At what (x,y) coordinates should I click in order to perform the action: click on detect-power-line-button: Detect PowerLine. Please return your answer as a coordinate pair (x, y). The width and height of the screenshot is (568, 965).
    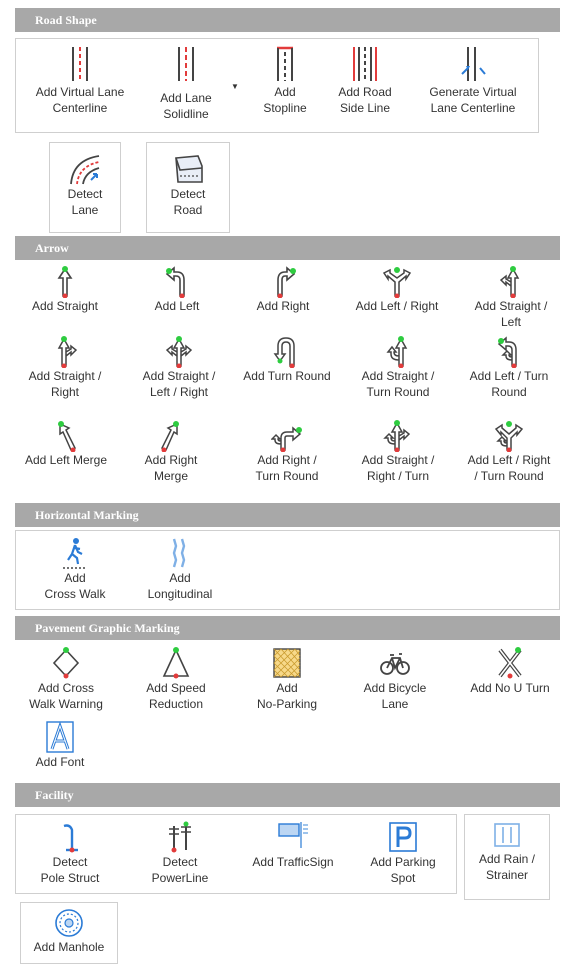
    Looking at the image, I should click on (180, 853).